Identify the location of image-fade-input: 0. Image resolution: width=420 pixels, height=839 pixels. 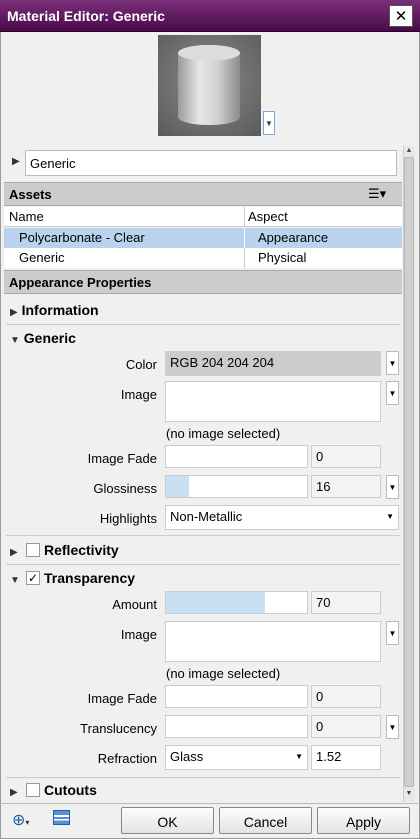
(346, 456).